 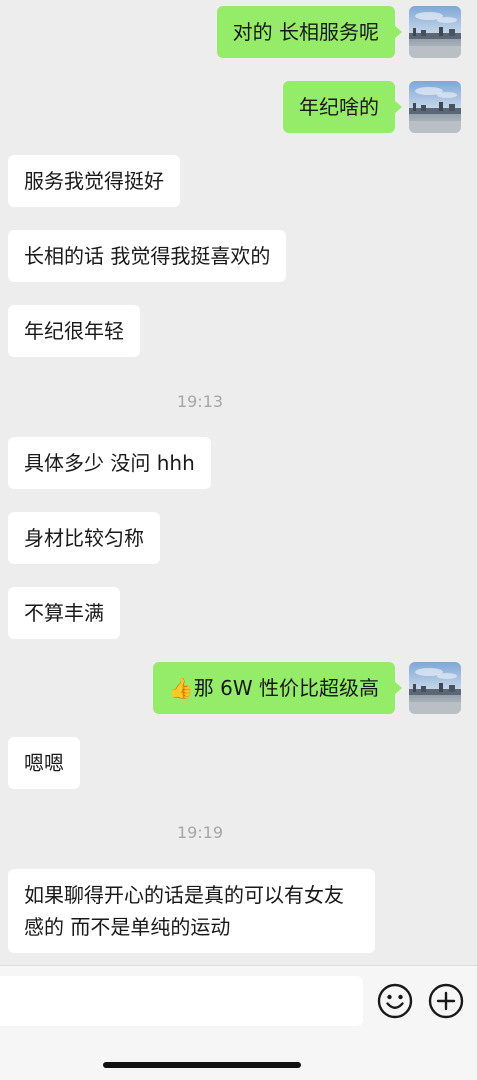 I want to click on timestamp: 19:13, so click(x=200, y=401).